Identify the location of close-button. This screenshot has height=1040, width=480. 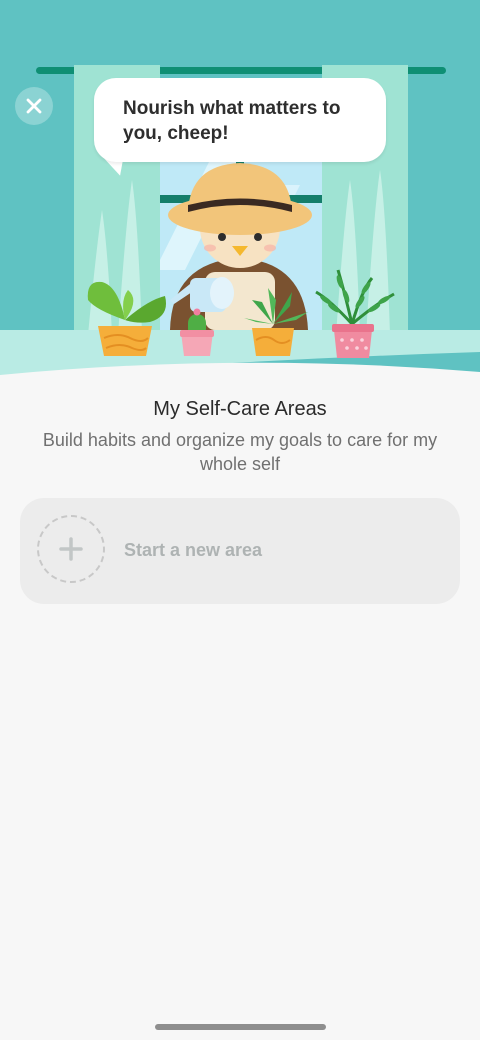
(34, 106).